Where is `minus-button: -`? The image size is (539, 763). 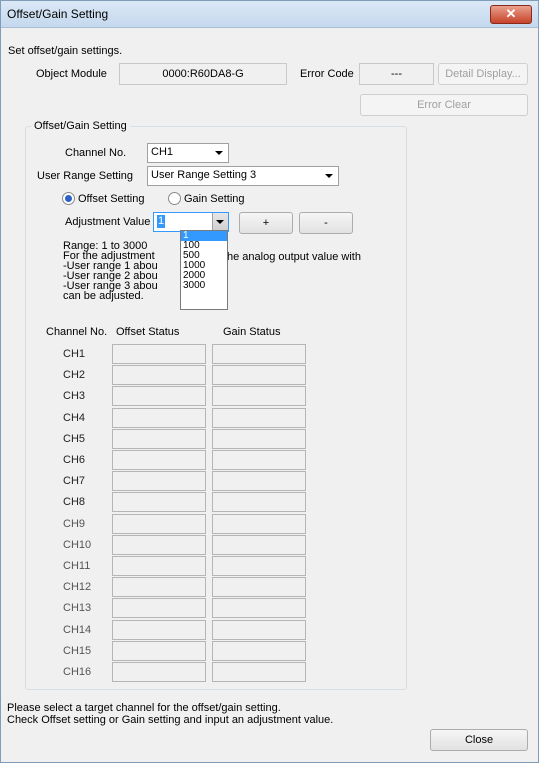 minus-button: - is located at coordinates (326, 223).